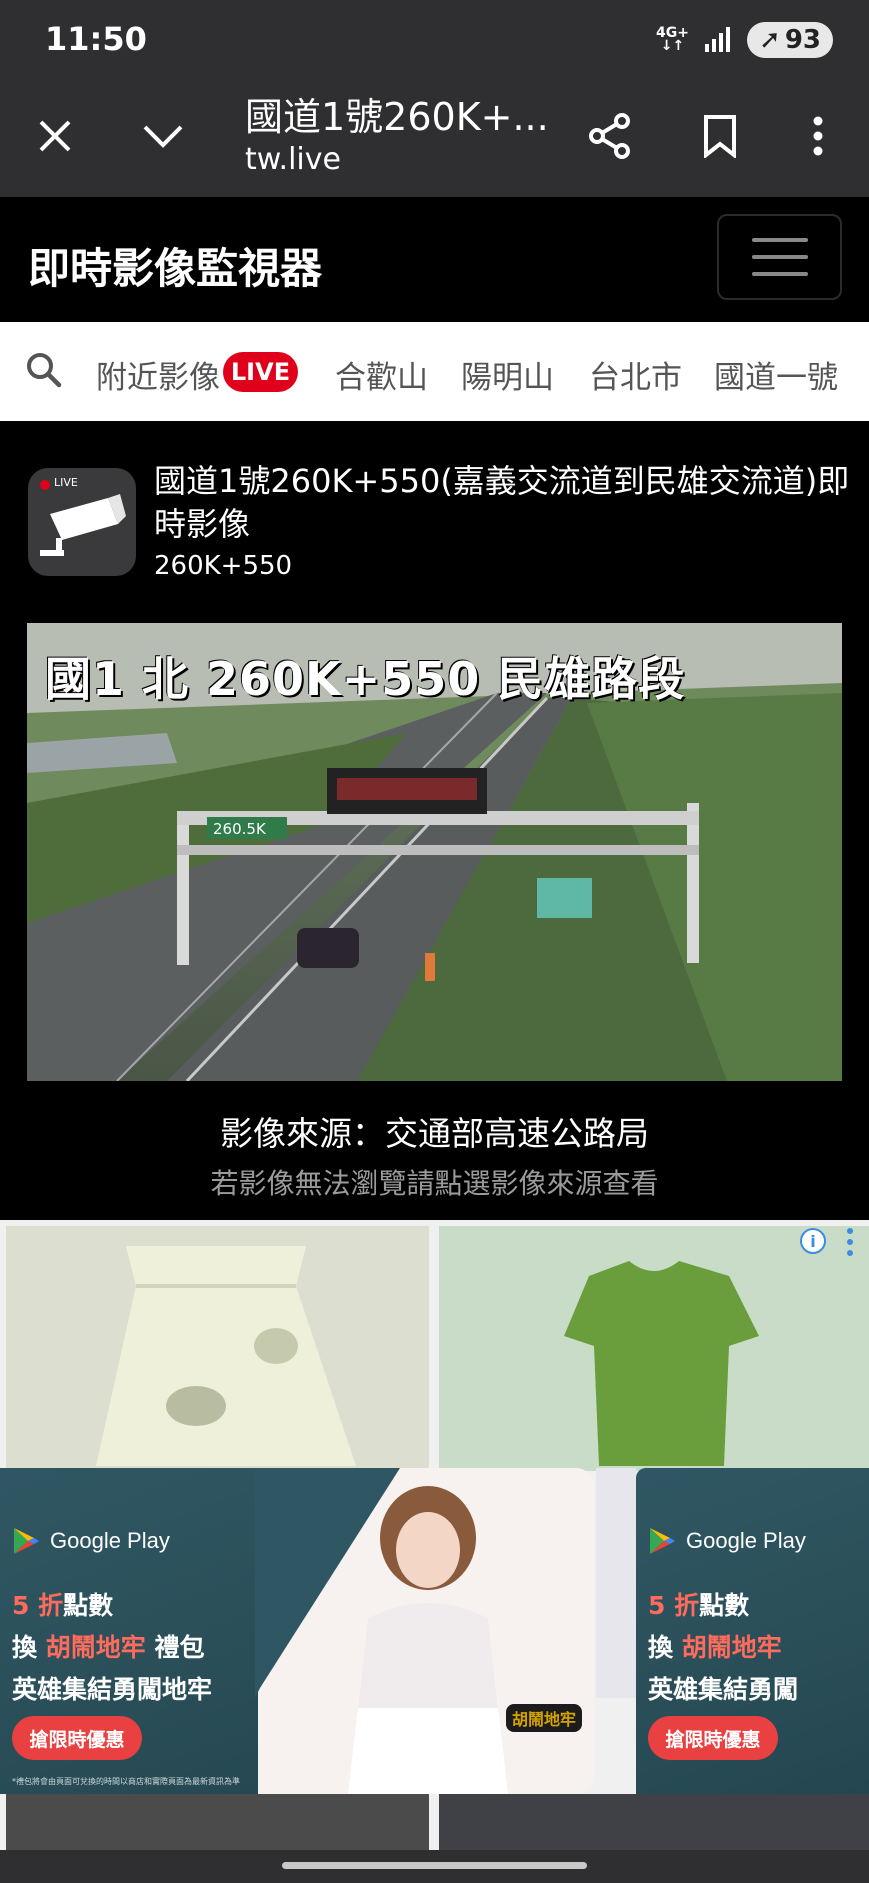  What do you see at coordinates (850, 1242) in the screenshot?
I see `ad-more-icon` at bounding box center [850, 1242].